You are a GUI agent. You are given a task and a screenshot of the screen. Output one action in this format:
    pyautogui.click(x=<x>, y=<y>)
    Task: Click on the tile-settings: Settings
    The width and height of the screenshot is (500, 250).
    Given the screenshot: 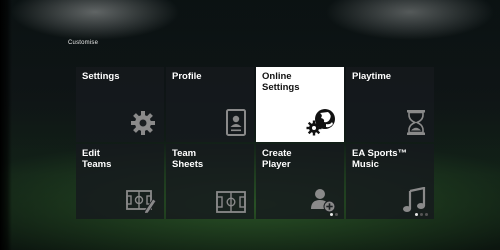 What is the action you would take?
    pyautogui.click(x=120, y=104)
    